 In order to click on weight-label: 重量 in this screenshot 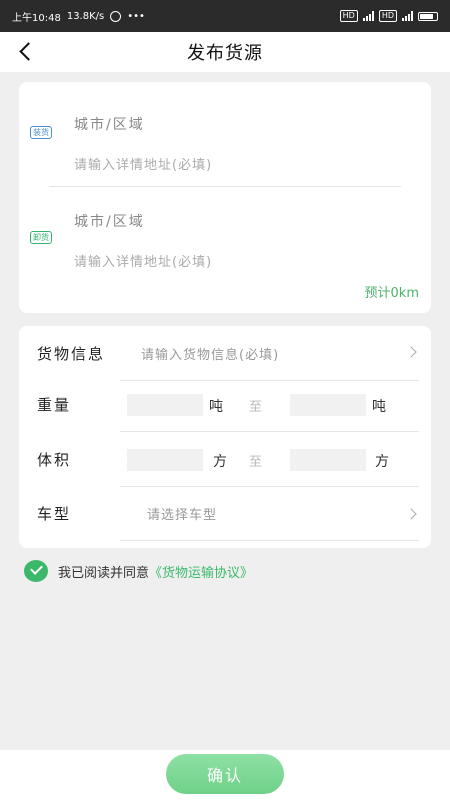, I will do `click(54, 405)`.